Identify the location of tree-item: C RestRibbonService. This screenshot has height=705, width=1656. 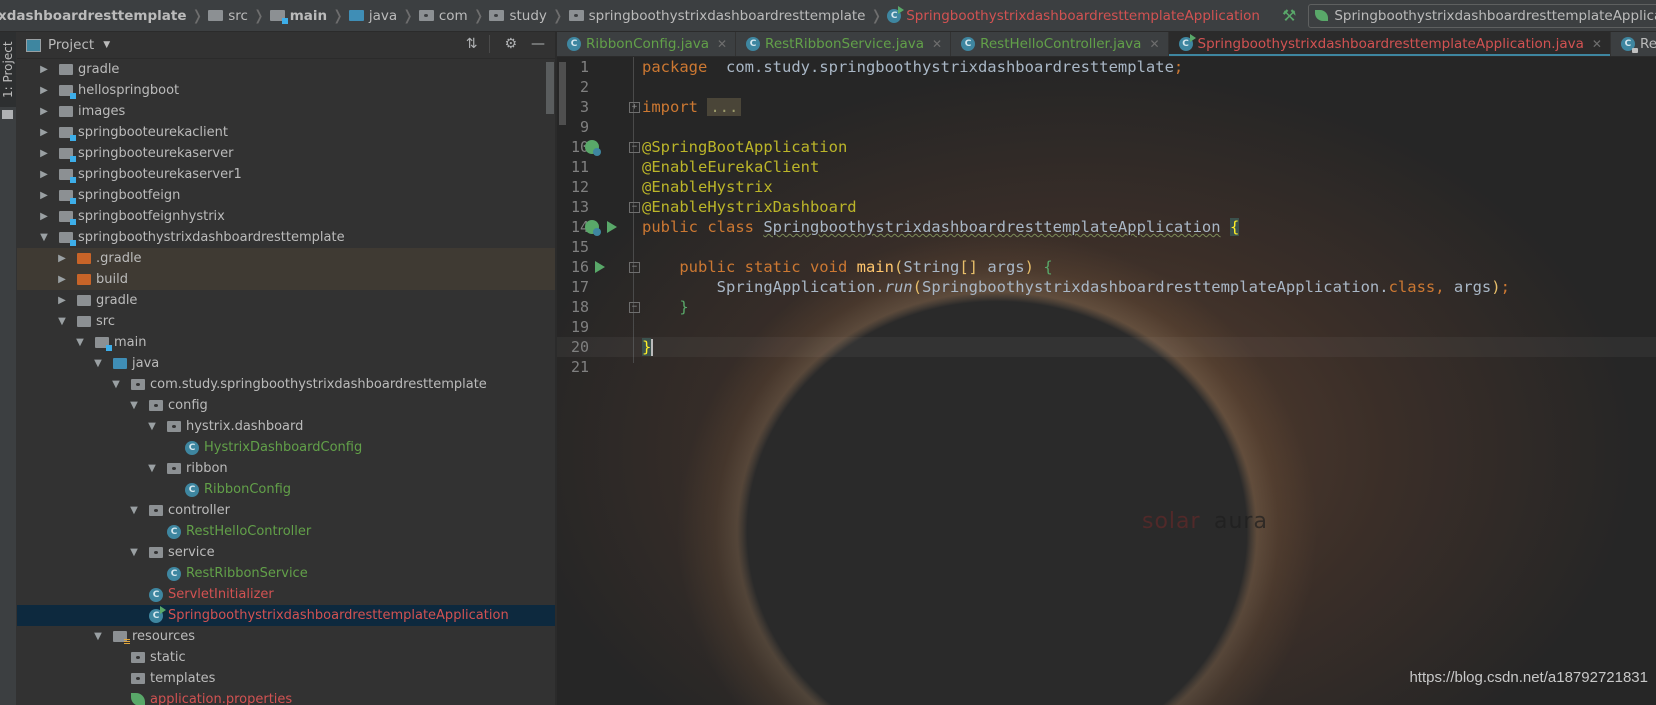
(286, 573).